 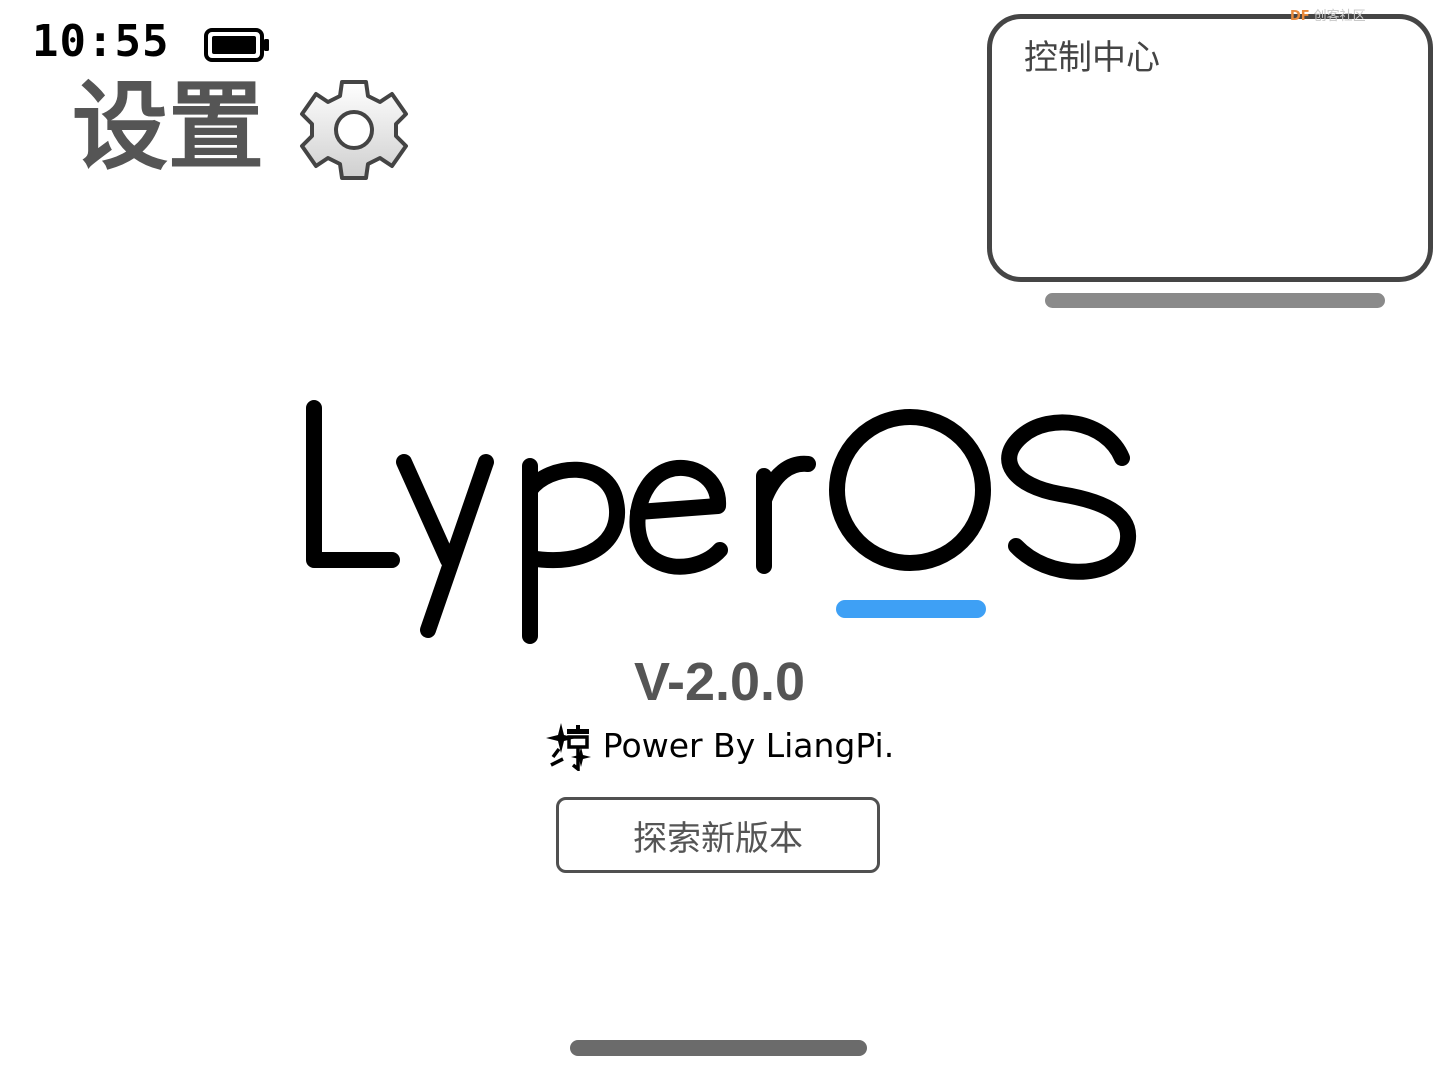 What do you see at coordinates (236, 45) in the screenshot?
I see `battery-full-icon` at bounding box center [236, 45].